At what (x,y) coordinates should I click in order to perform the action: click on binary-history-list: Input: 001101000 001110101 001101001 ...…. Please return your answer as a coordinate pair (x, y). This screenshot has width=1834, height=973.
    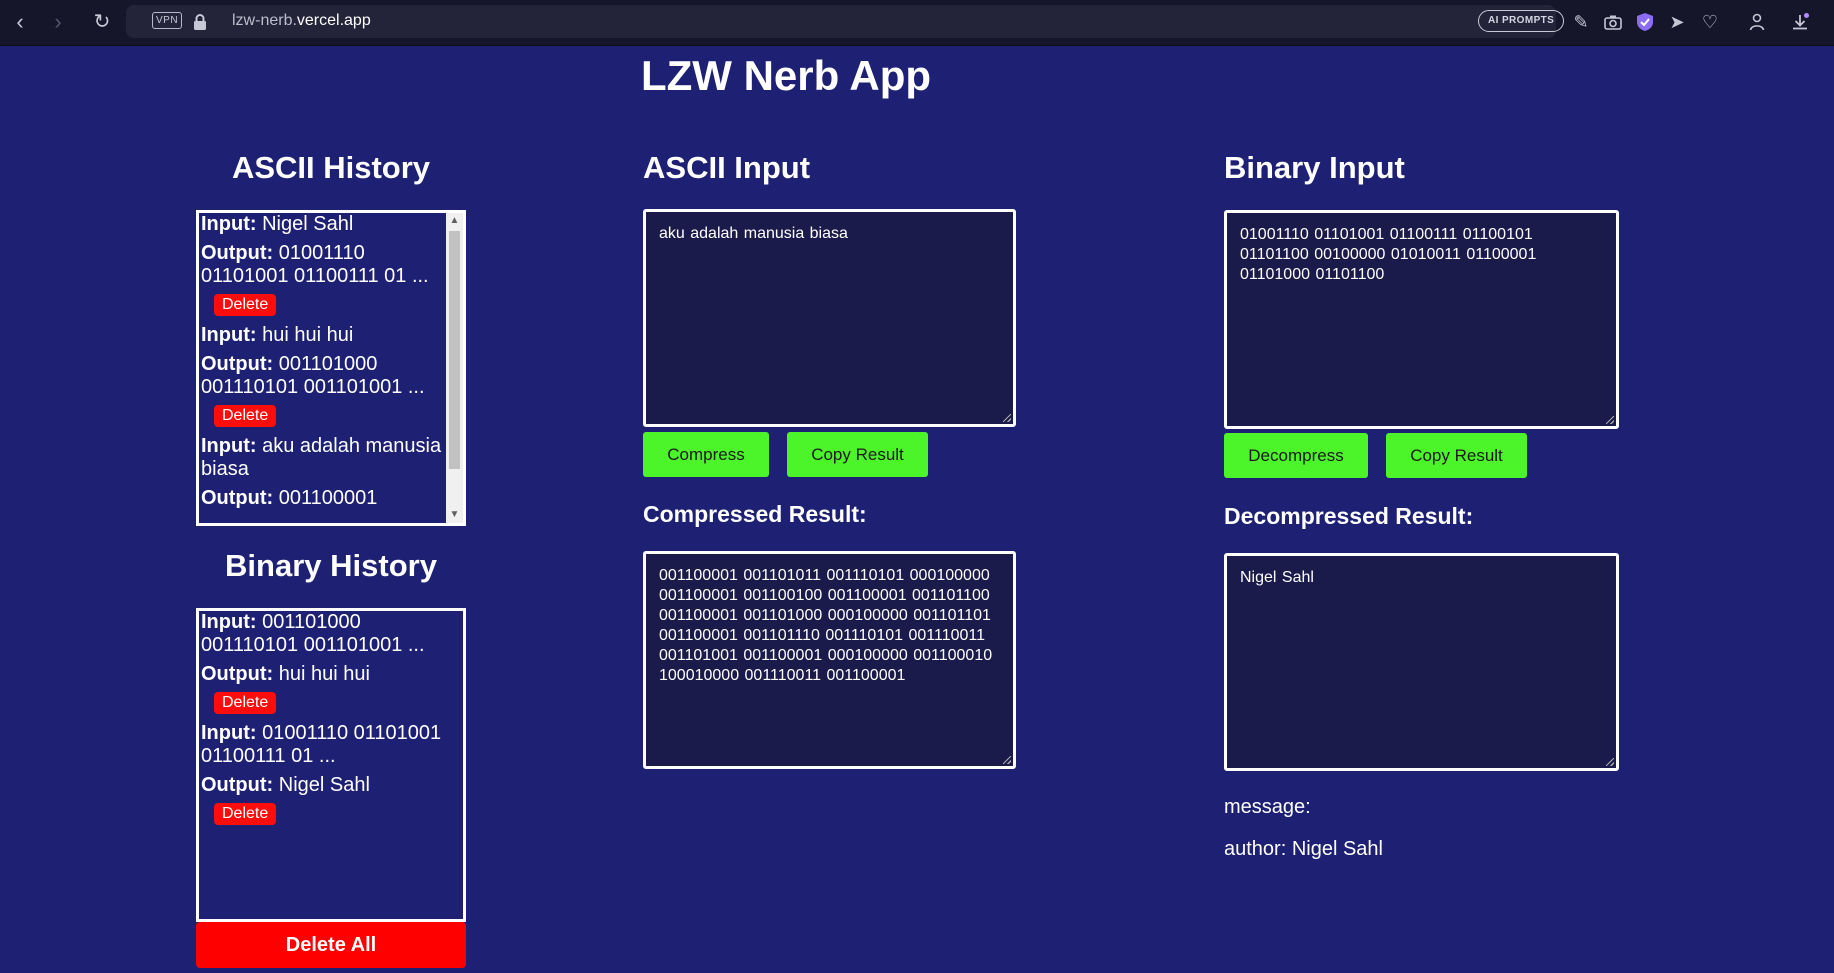
    Looking at the image, I should click on (331, 765).